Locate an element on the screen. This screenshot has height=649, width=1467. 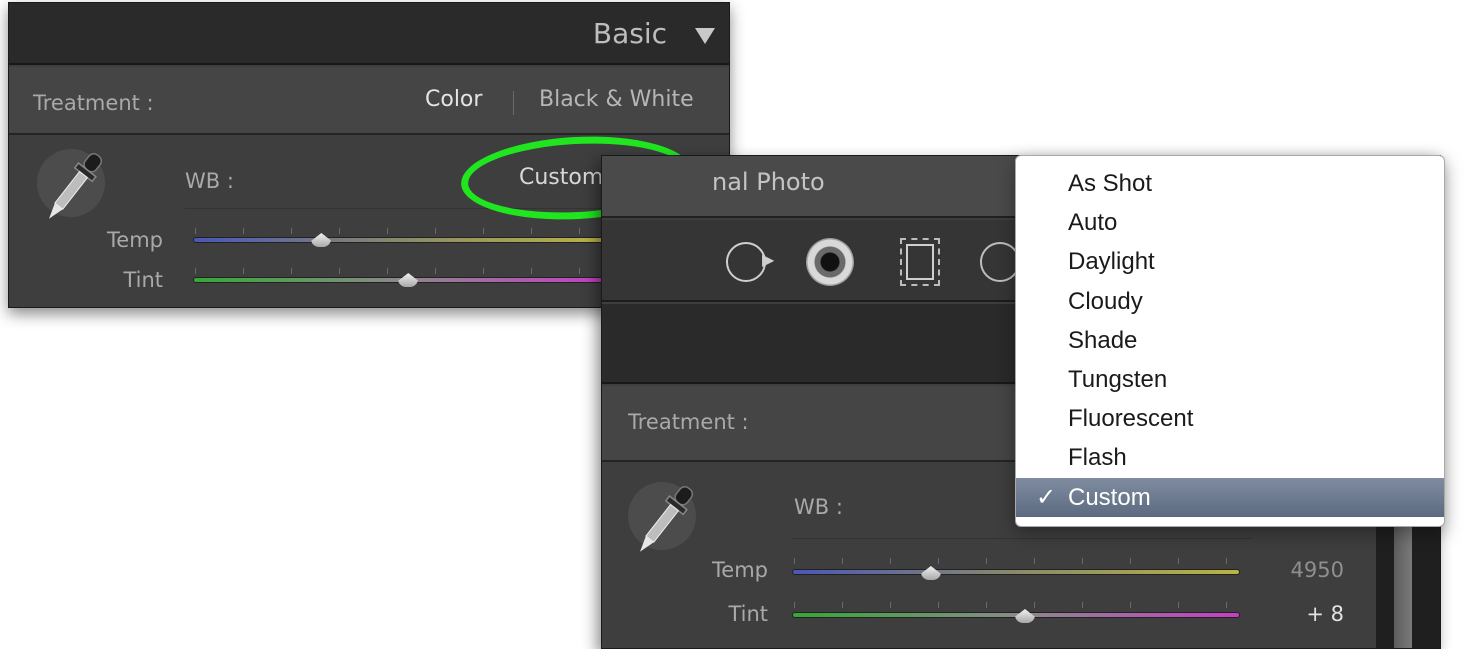
wb-menu-item: Cloudy is located at coordinates (1230, 301).